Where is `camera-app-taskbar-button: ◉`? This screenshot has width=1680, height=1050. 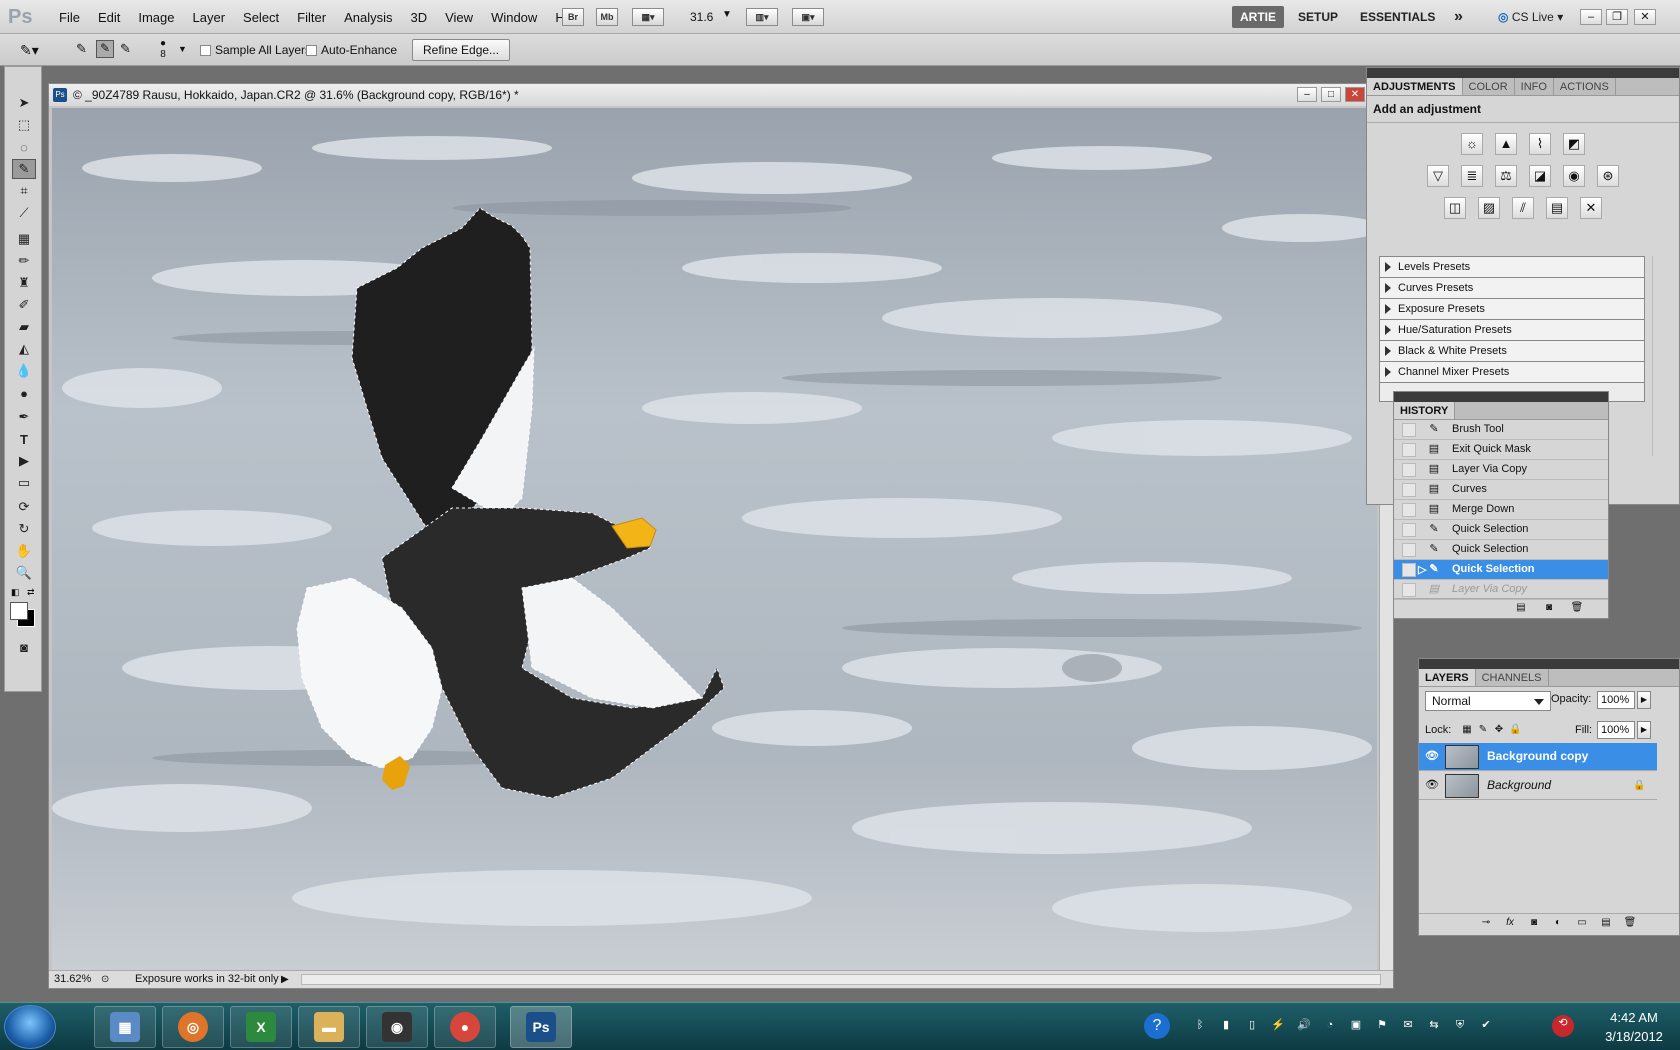
camera-app-taskbar-button: ◉ is located at coordinates (397, 1027).